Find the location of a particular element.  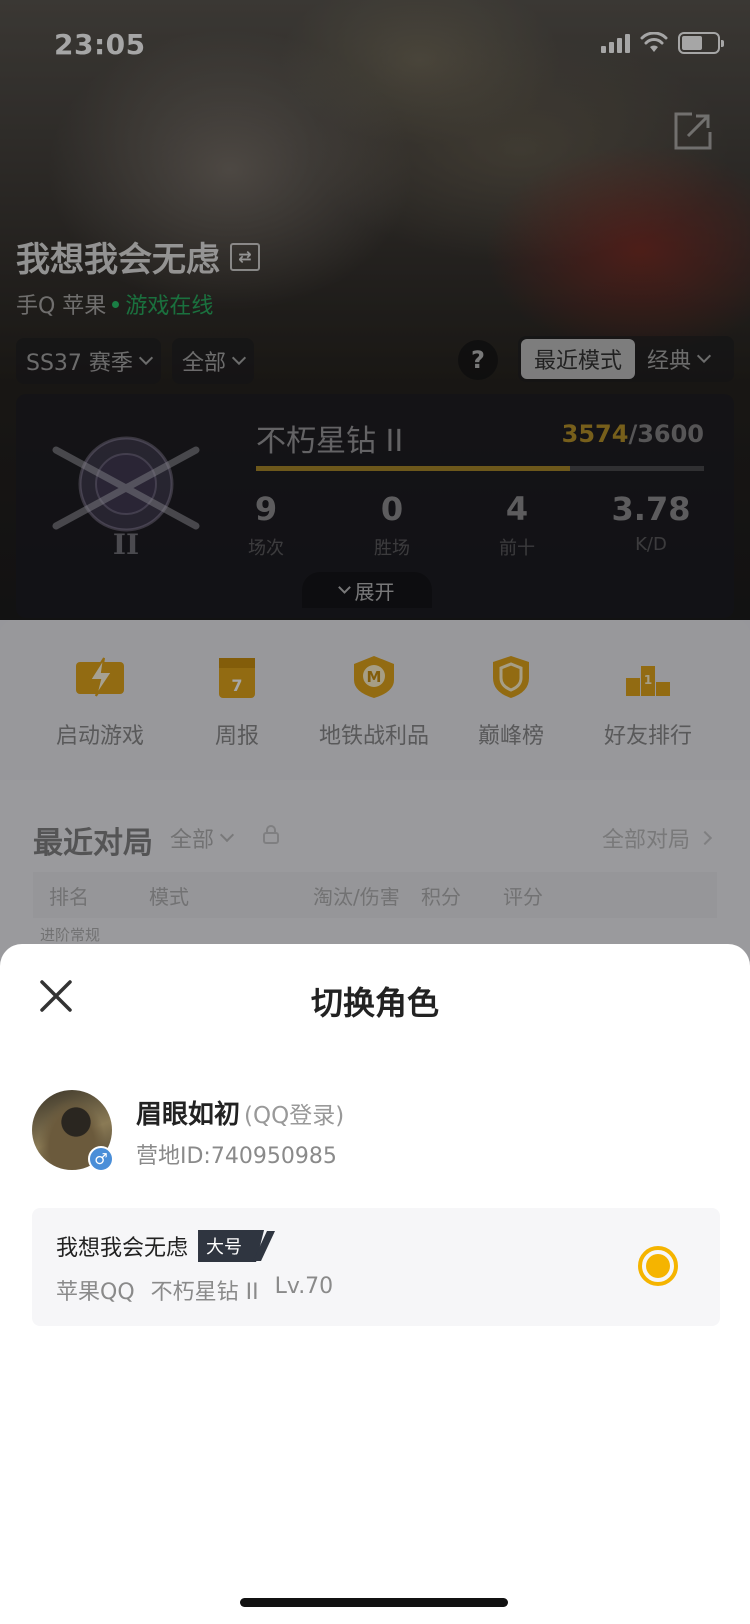

role-name: 我想我会无虑 is located at coordinates (122, 1248).